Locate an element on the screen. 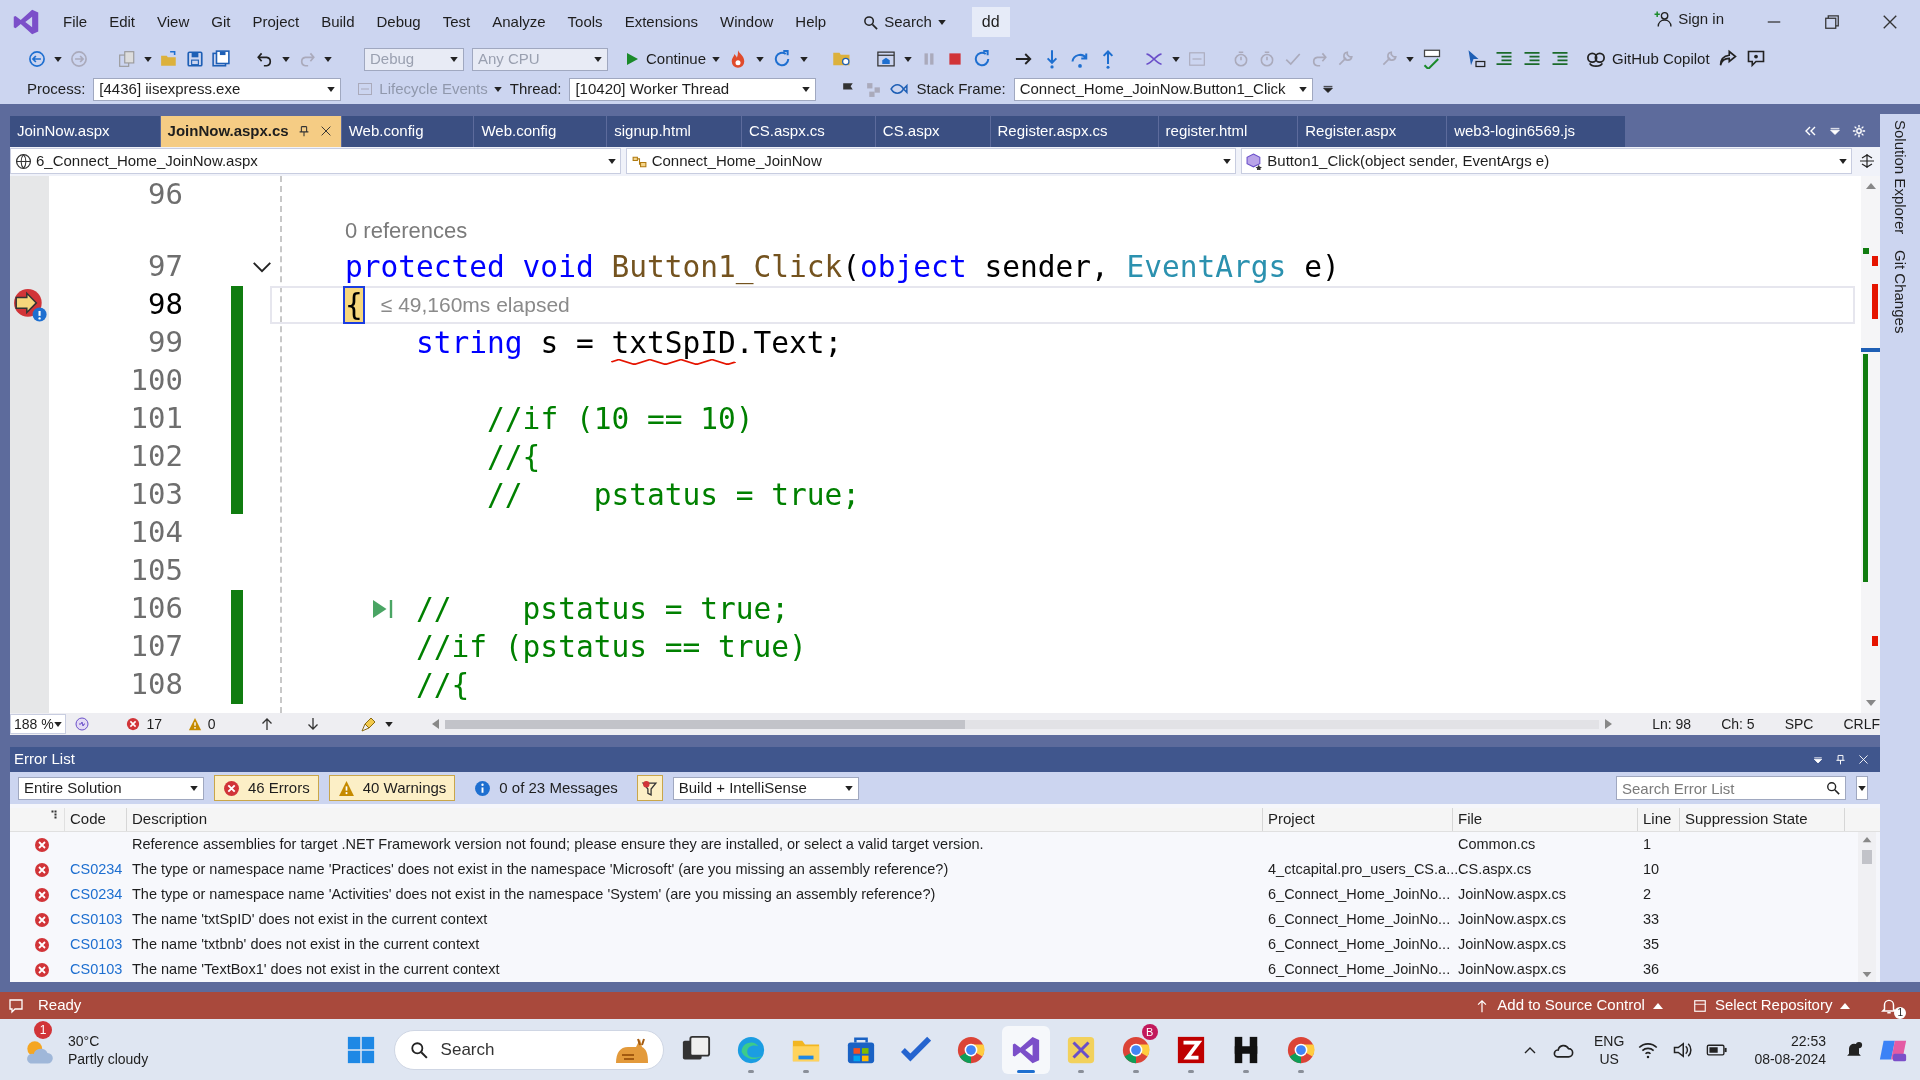  brush-icon is located at coordinates (368, 724).